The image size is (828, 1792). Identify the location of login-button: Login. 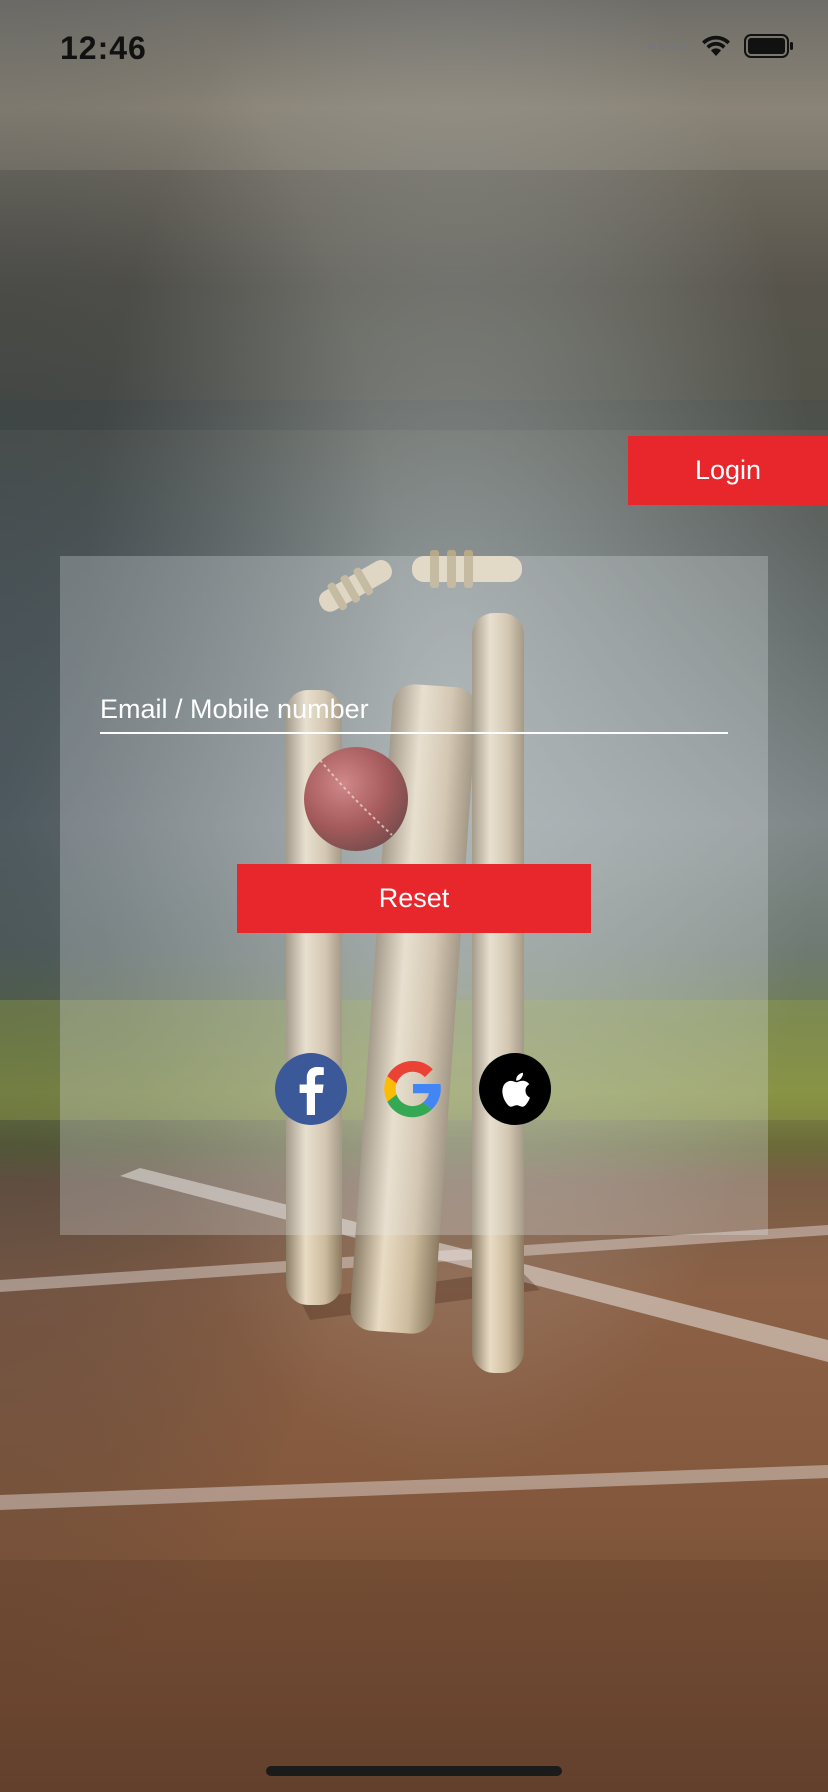
(728, 470).